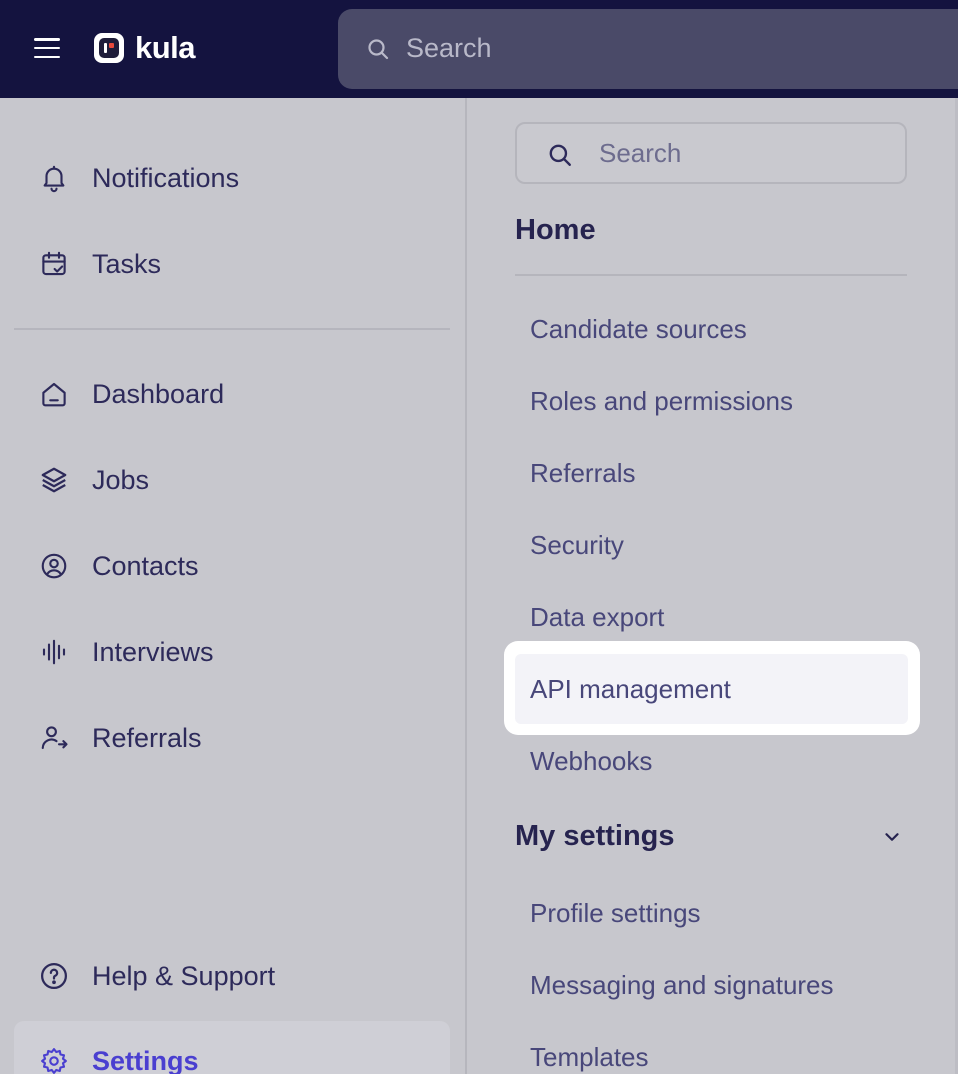 This screenshot has width=958, height=1074. I want to click on settings-link-api-management: API management, so click(630, 689).